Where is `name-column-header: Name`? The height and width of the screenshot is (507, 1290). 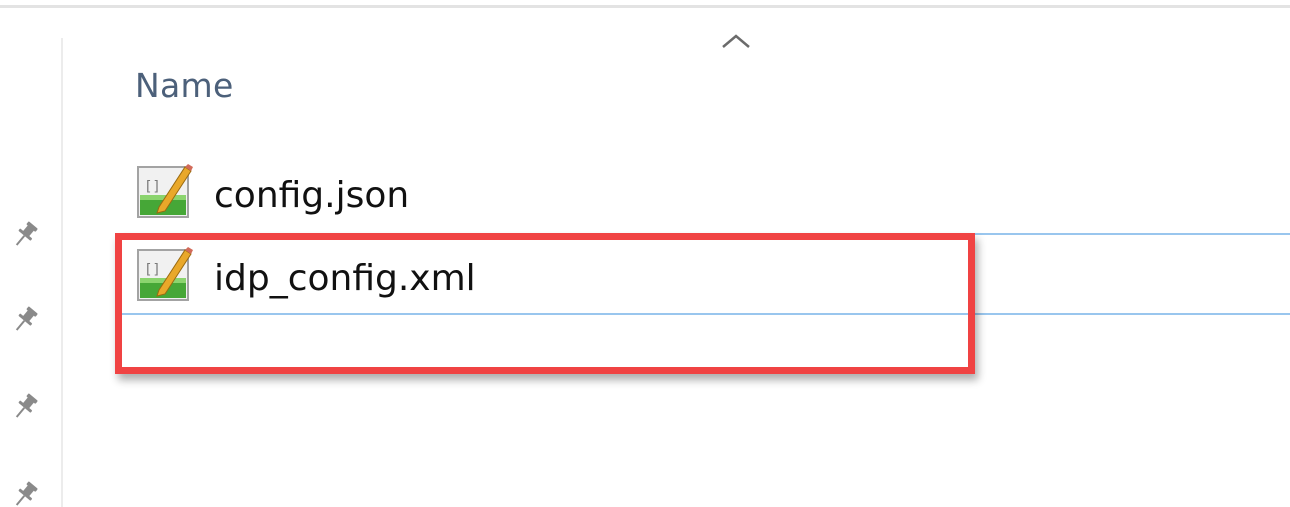 name-column-header: Name is located at coordinates (184, 85).